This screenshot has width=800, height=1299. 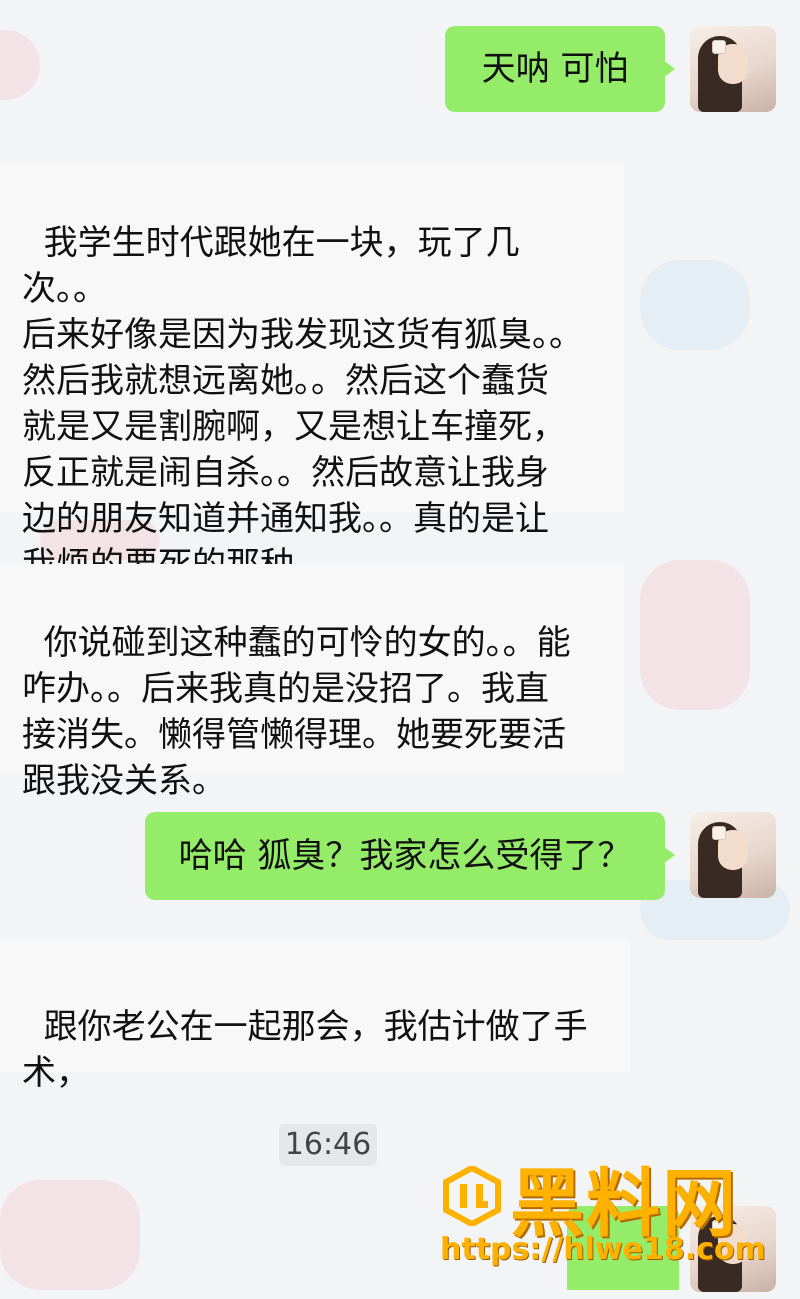 What do you see at coordinates (328, 1145) in the screenshot?
I see `timestamp: 16:46` at bounding box center [328, 1145].